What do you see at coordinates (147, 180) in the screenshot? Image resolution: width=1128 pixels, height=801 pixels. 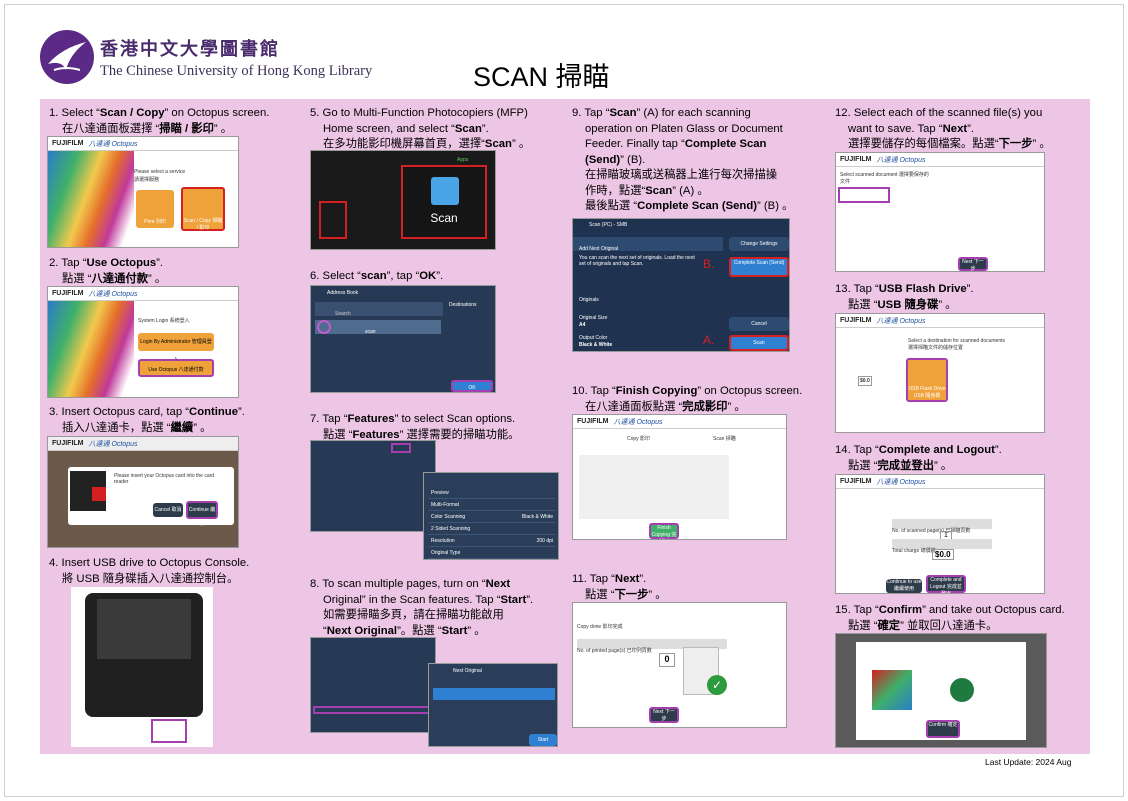 I see `service-prompt-zh: 請選擇服務` at bounding box center [147, 180].